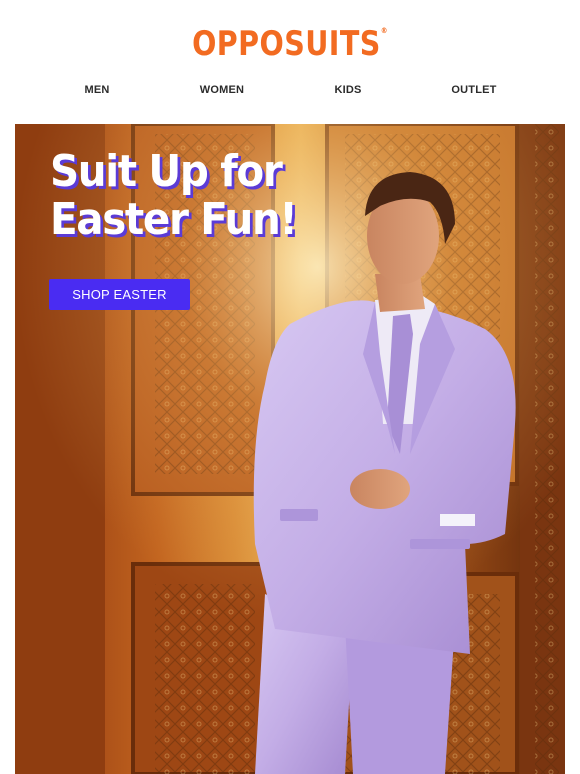  I want to click on main-nav: MEN WOMEN KIDS OUTLET, so click(290, 92).